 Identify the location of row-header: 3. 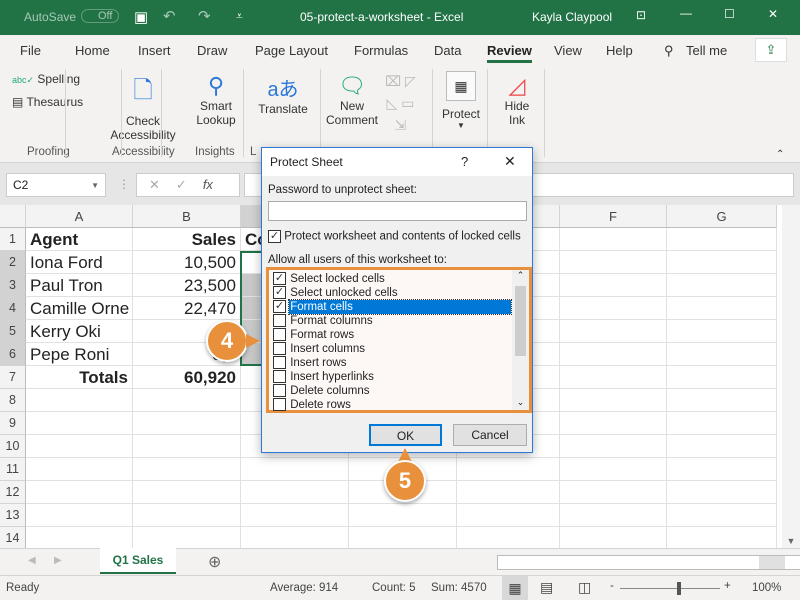
(13, 285).